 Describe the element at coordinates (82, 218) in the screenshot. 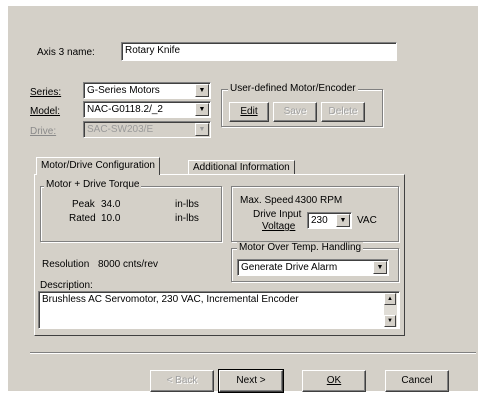

I see `rated-label: Rated` at that location.